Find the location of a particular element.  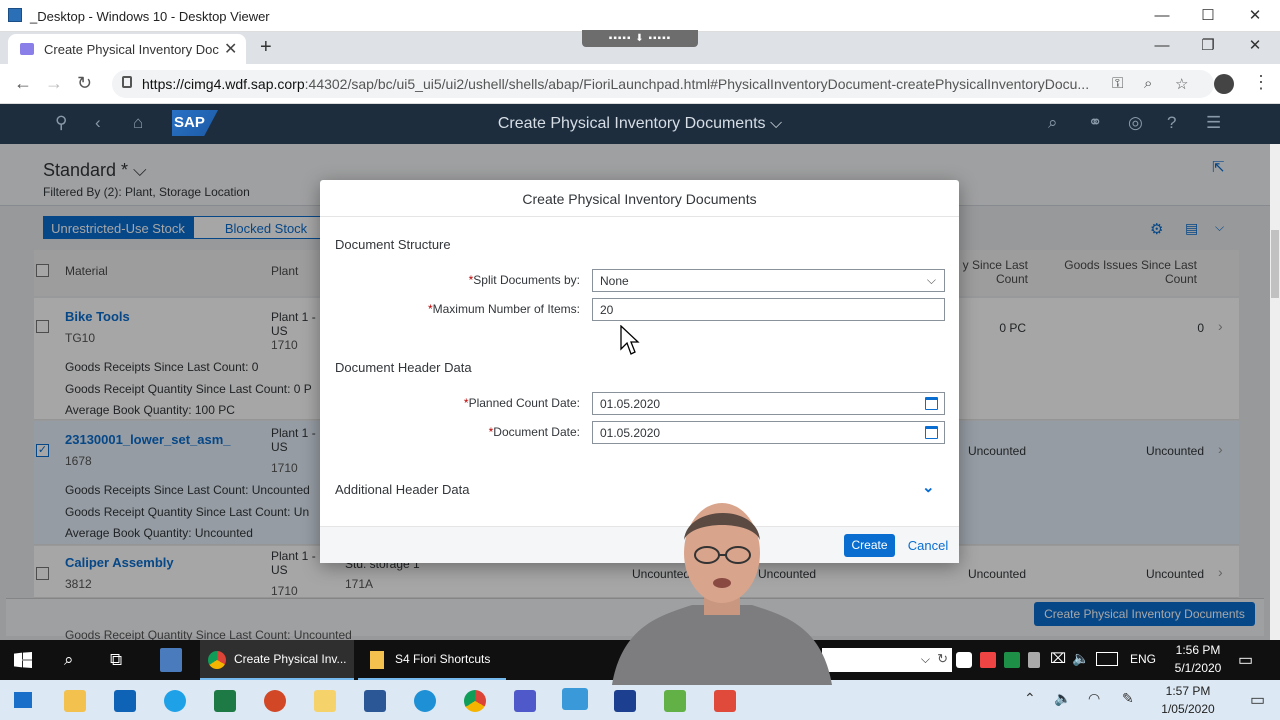

system-tray-icons: ⌧ 🔈 is located at coordinates (1038, 660).